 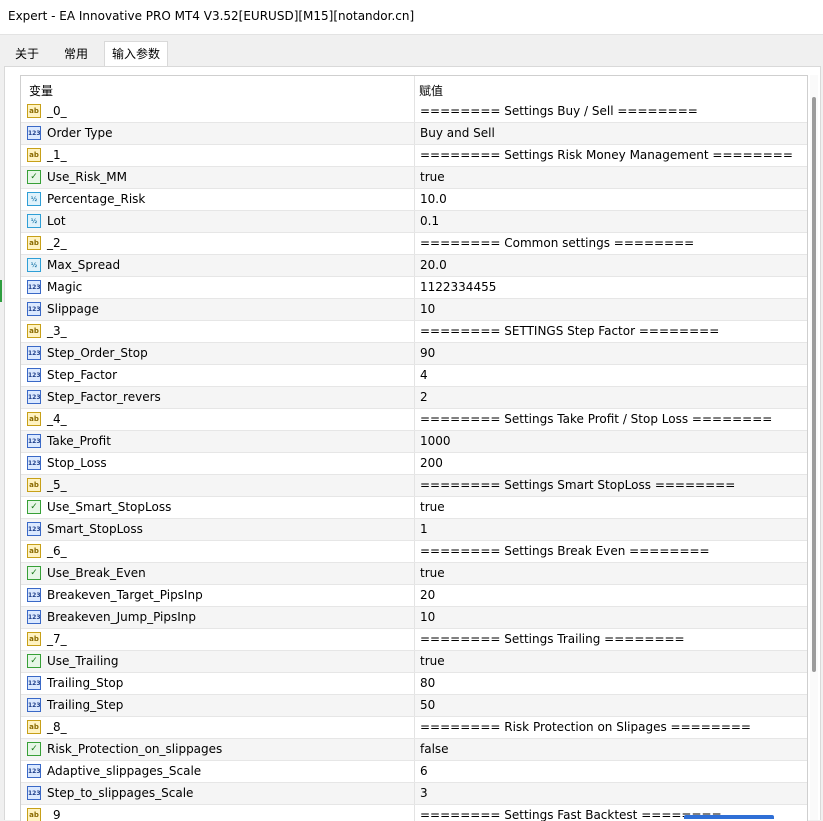 What do you see at coordinates (457, 133) in the screenshot?
I see `parameter-value: Buy and Sell` at bounding box center [457, 133].